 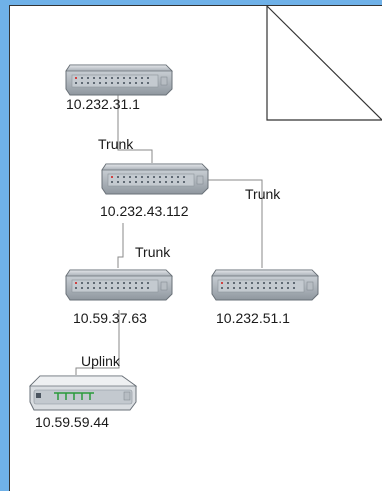 What do you see at coordinates (119, 80) in the screenshot?
I see `switch-icon-top` at bounding box center [119, 80].